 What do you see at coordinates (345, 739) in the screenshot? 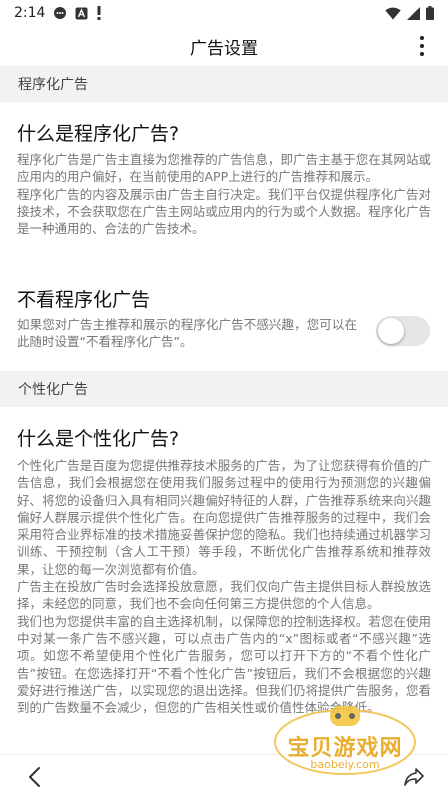
I see `watermark-logo: 宝贝游戏网 baobeiy.com` at bounding box center [345, 739].